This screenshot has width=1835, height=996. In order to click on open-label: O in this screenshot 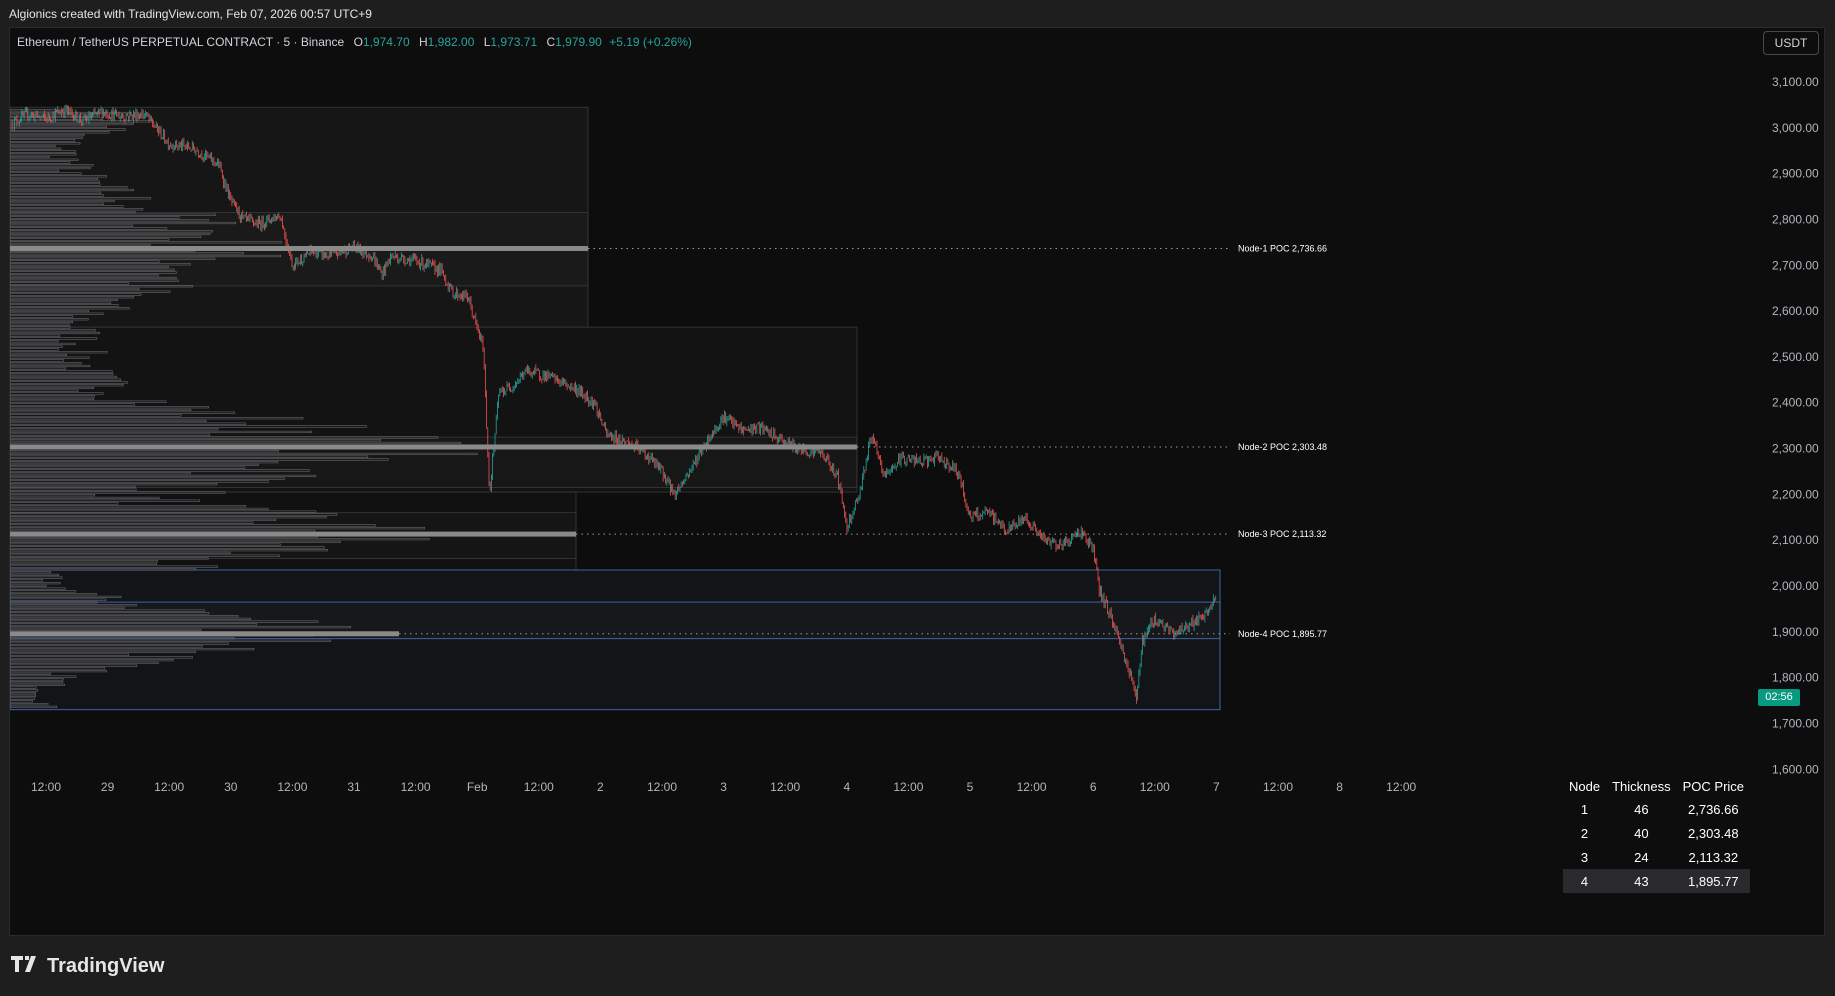, I will do `click(358, 42)`.